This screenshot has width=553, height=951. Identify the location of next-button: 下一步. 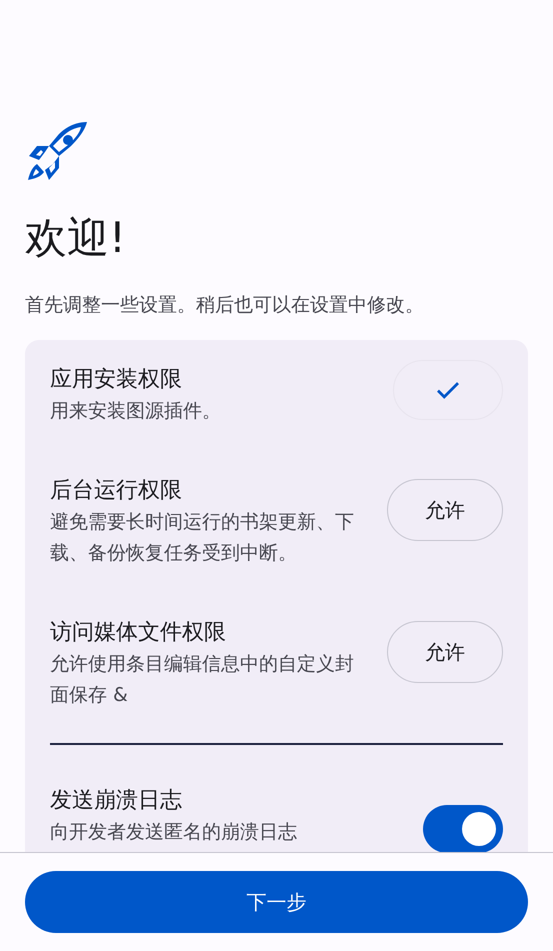
(276, 902).